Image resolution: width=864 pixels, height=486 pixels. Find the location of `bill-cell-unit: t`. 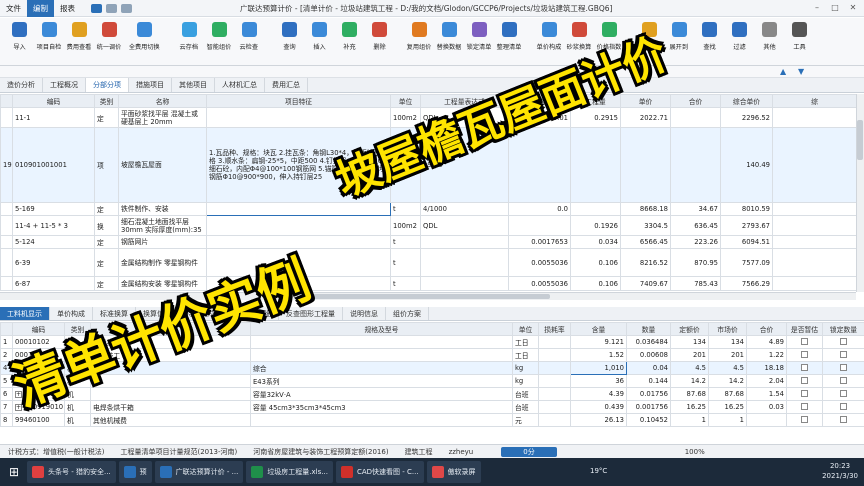

bill-cell-unit: t is located at coordinates (405, 262).